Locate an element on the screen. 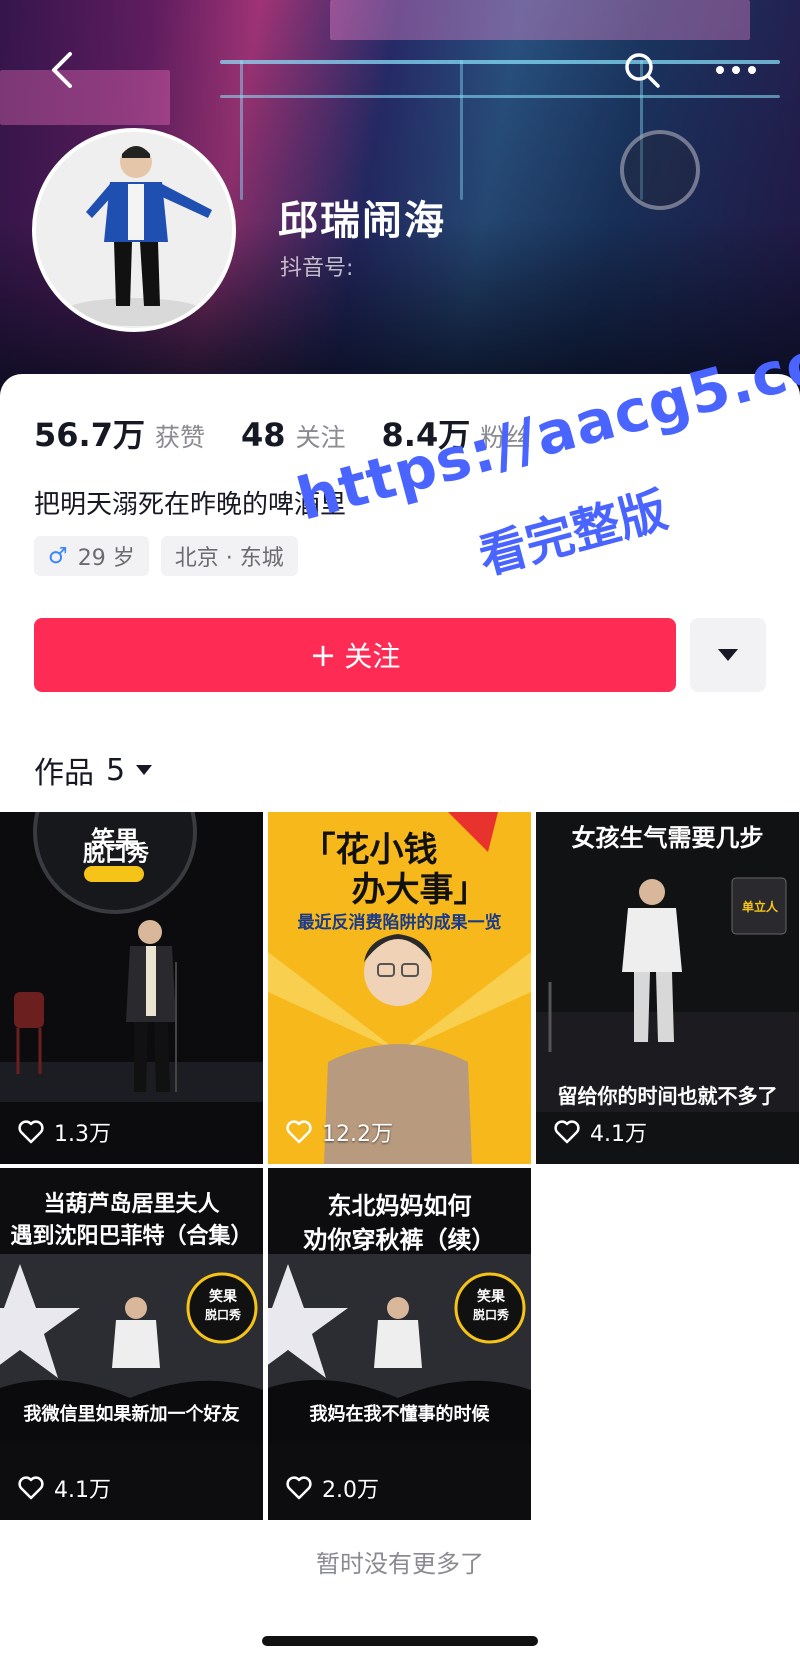 The image size is (800, 1661). tile-title: 东北妈妈如何 is located at coordinates (399, 1206).